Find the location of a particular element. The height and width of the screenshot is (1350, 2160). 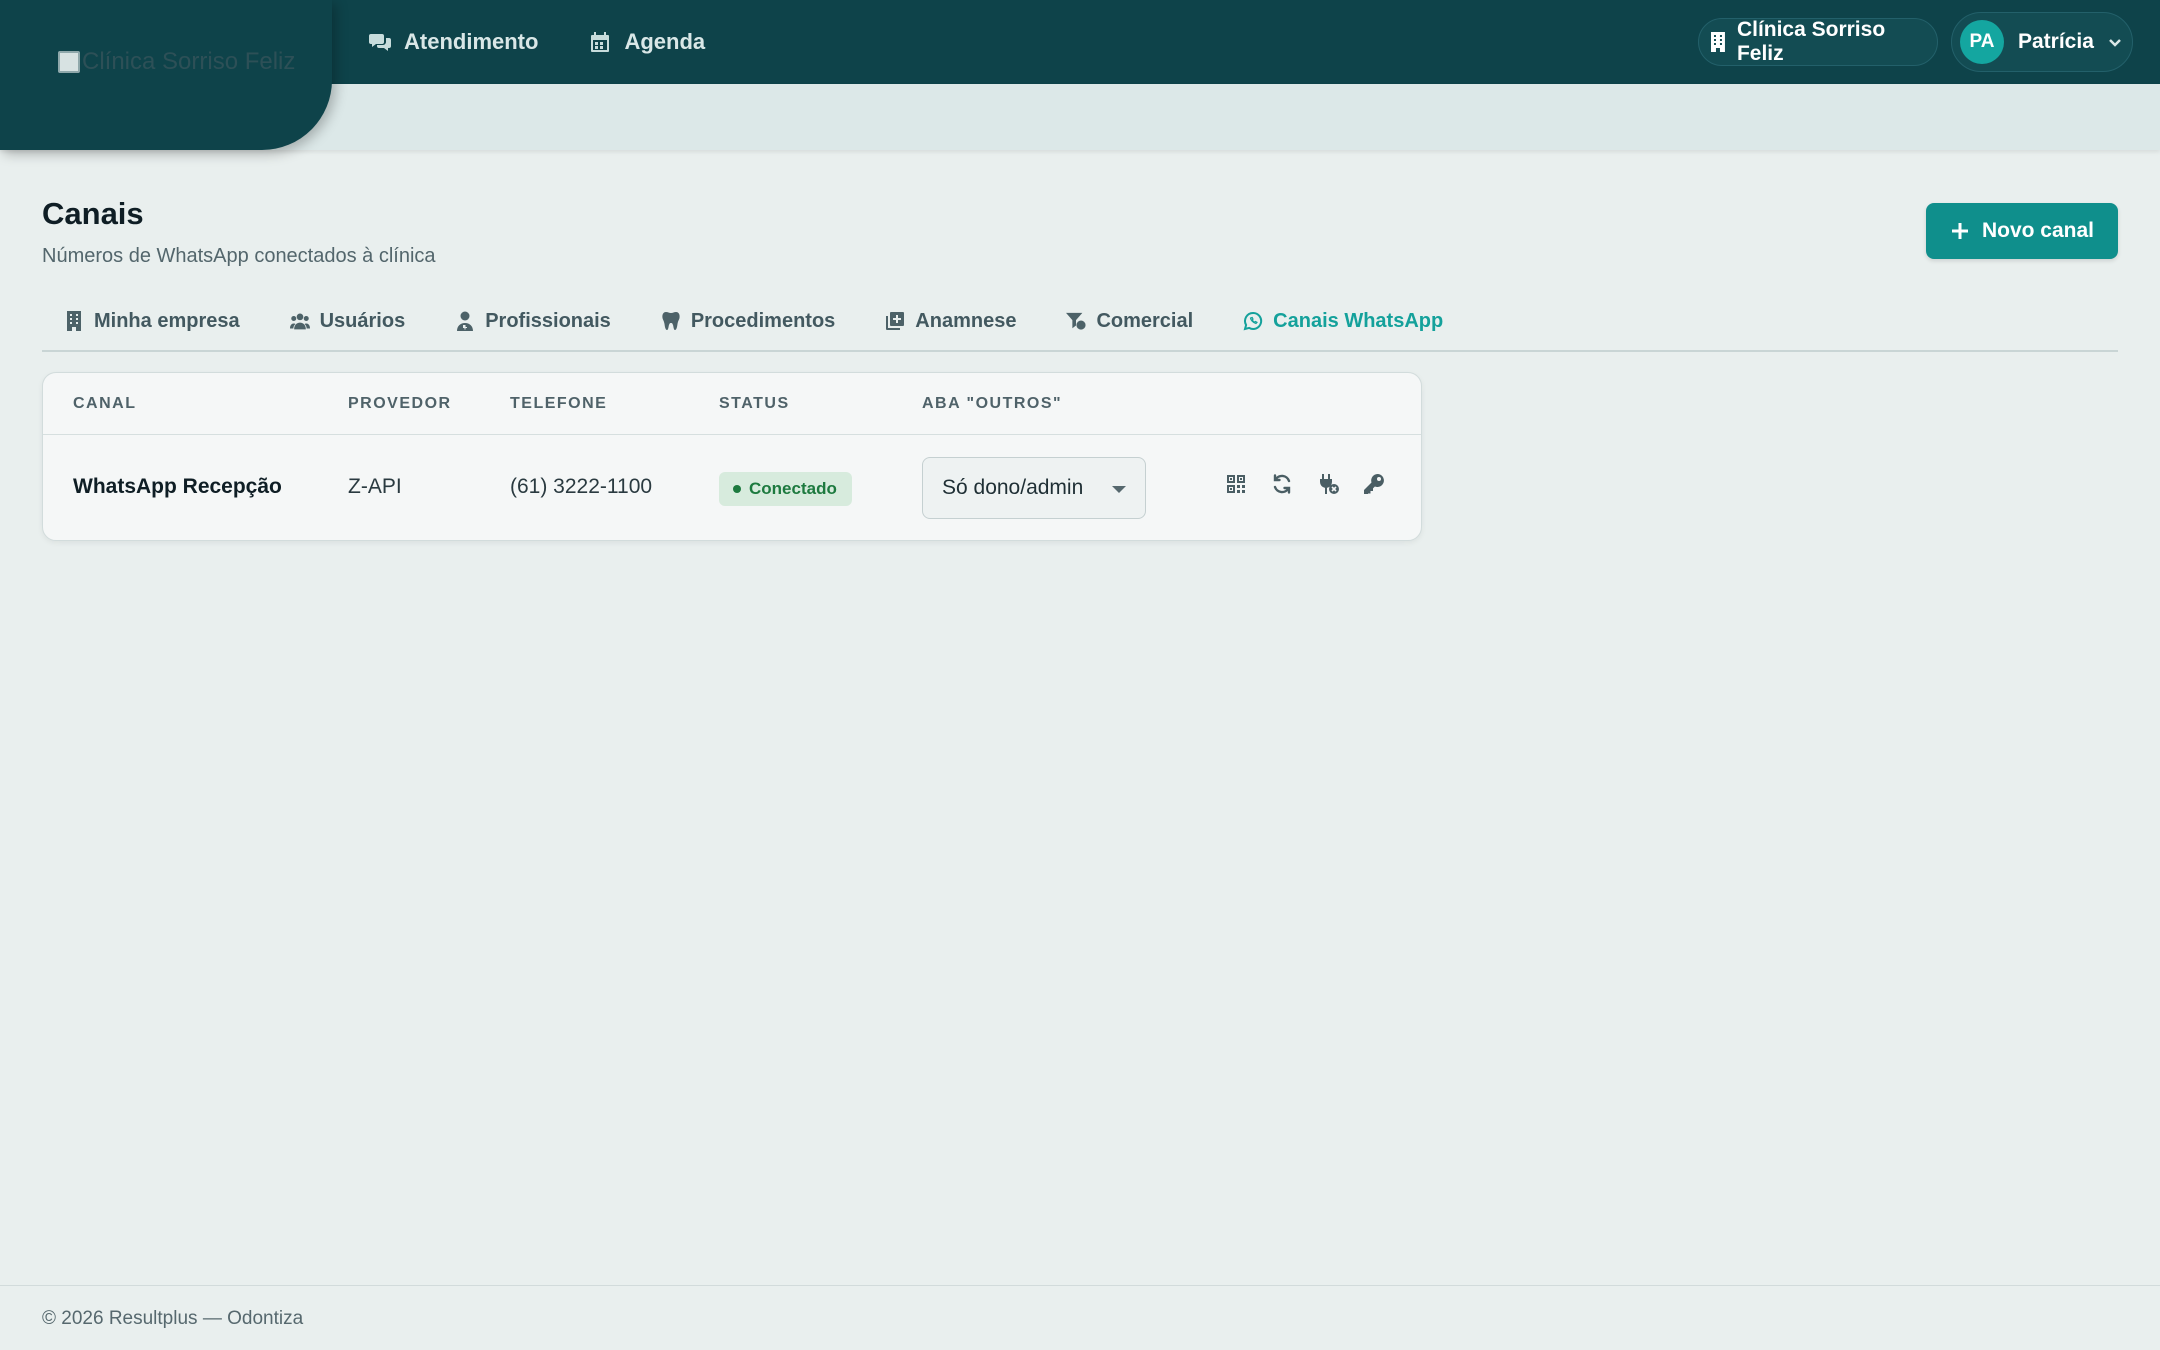

new-channel-button: Novo canal is located at coordinates (2022, 231).